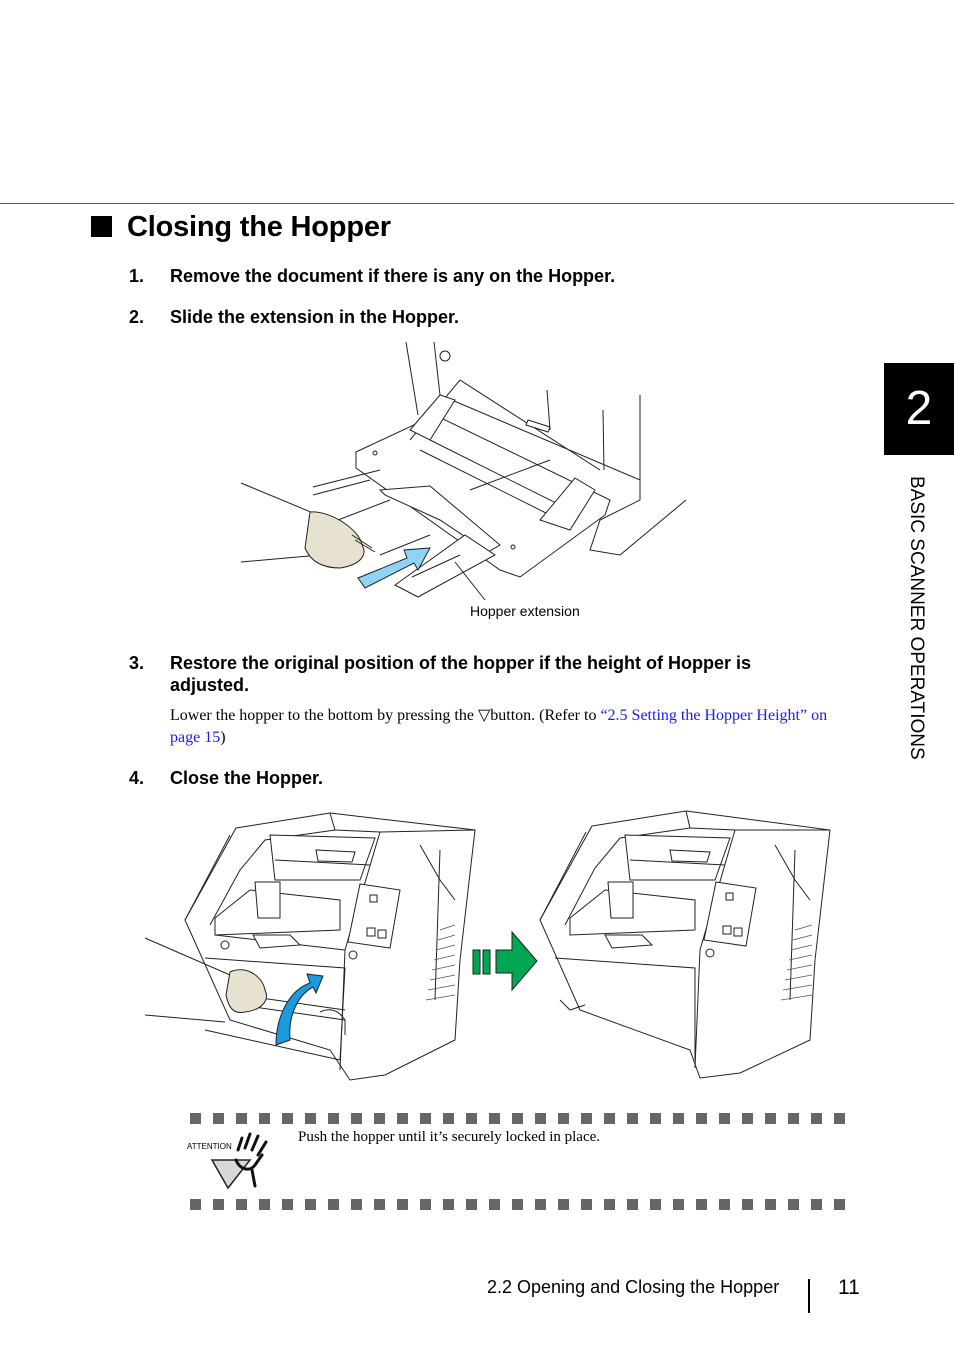  Describe the element at coordinates (849, 1287) in the screenshot. I see `page-number: 11` at that location.